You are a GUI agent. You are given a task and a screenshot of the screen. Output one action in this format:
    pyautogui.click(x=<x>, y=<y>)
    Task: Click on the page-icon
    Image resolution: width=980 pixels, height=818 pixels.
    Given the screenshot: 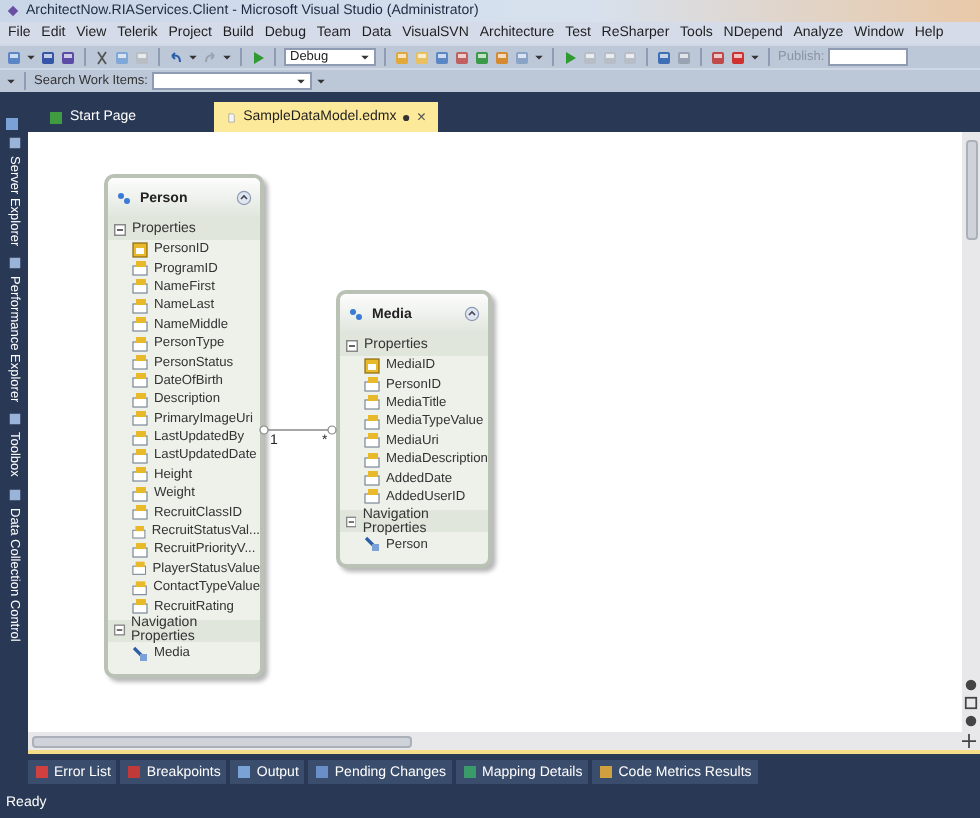 What is the action you would take?
    pyautogui.click(x=56, y=117)
    